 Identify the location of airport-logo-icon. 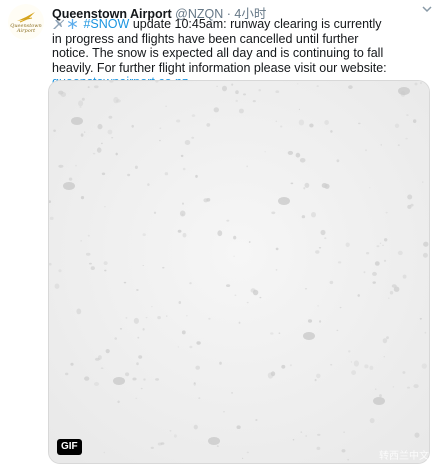
(26, 17).